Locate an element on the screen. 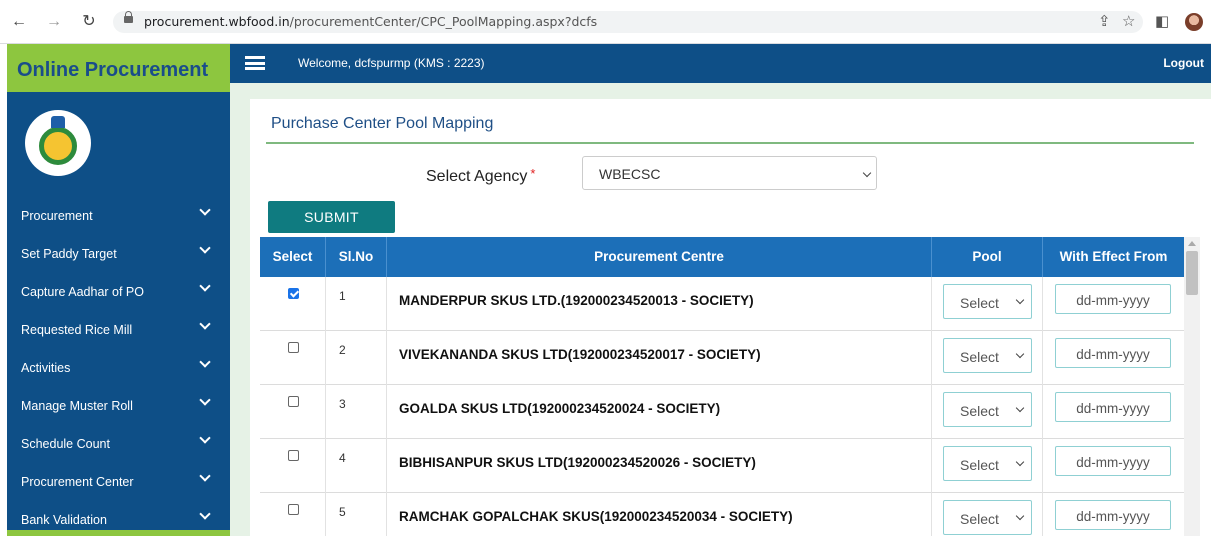 The height and width of the screenshot is (536, 1211). sidebar-item-label: Schedule Count is located at coordinates (65, 444).